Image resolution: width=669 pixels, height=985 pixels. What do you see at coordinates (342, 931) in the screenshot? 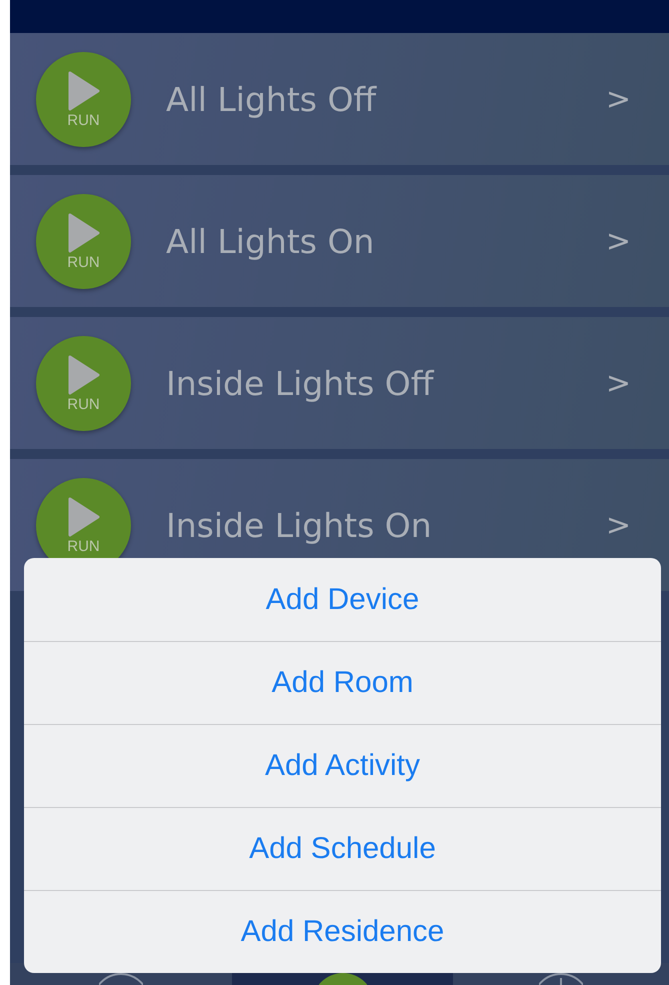
I see `action-sheet-item: Add Residence` at bounding box center [342, 931].